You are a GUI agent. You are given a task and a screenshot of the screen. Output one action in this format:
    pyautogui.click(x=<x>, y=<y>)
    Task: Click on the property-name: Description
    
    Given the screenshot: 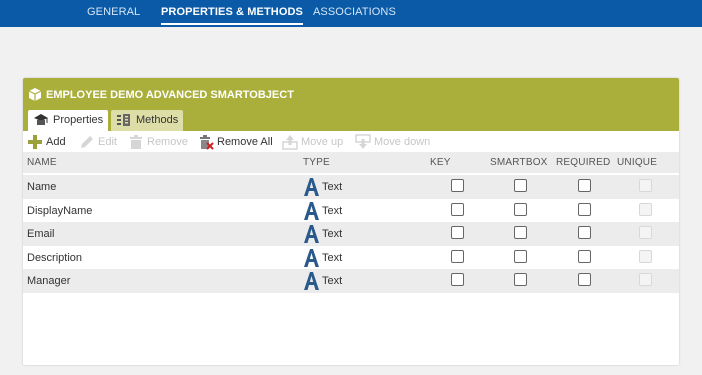 What is the action you would take?
    pyautogui.click(x=55, y=257)
    